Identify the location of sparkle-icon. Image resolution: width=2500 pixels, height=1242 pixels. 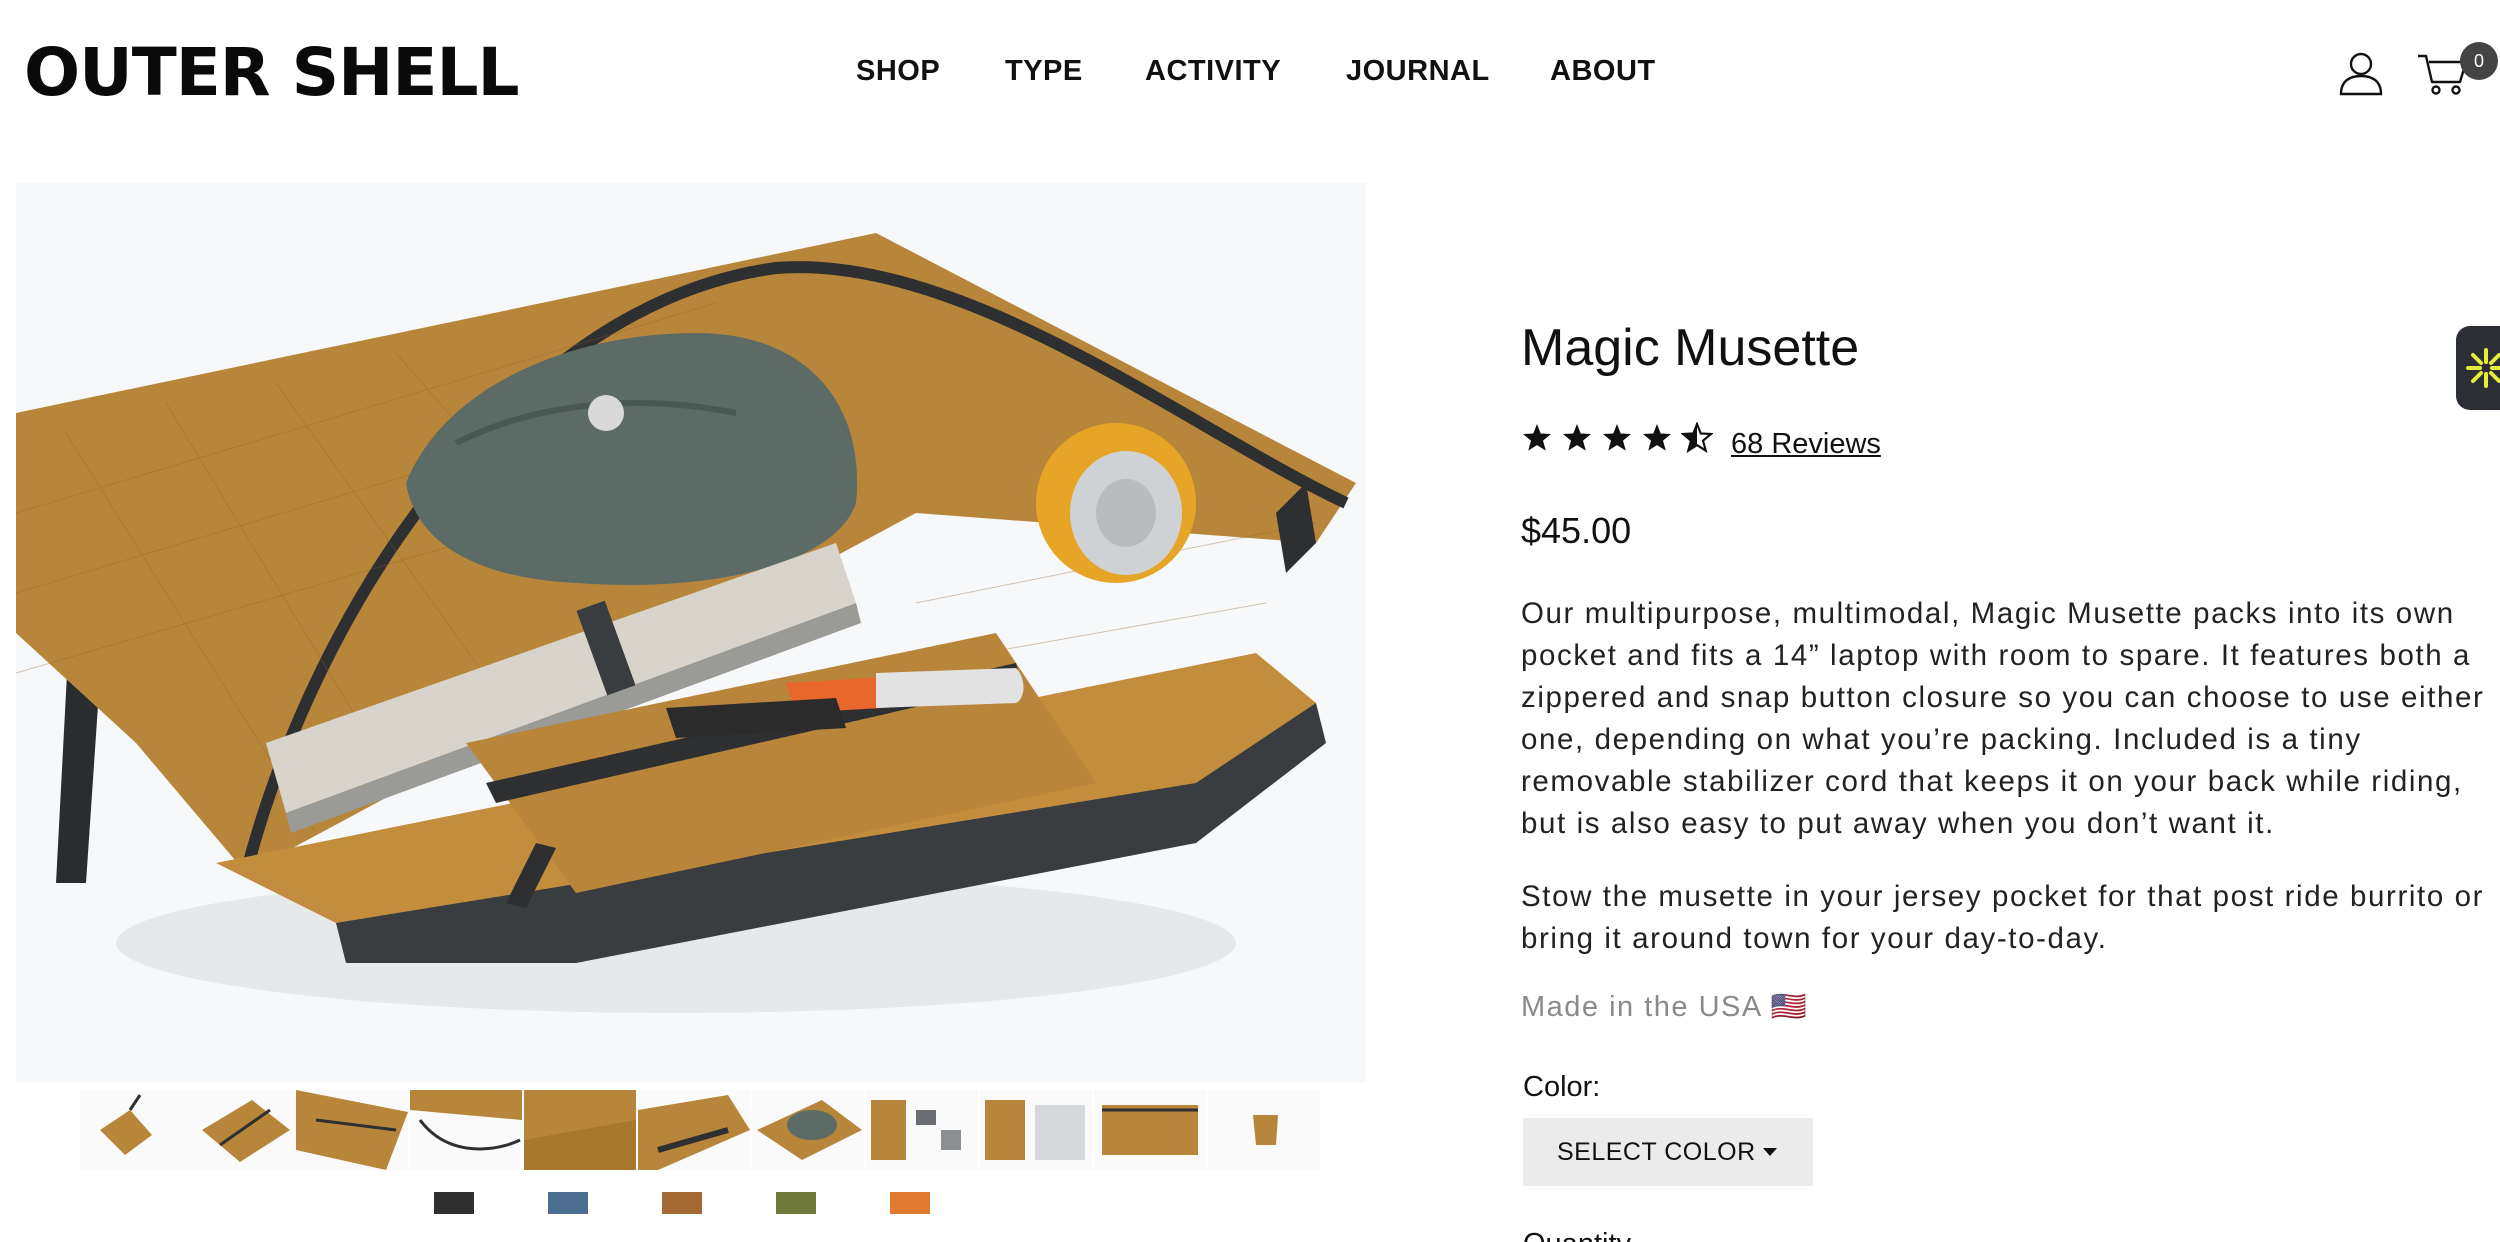
(2483, 368).